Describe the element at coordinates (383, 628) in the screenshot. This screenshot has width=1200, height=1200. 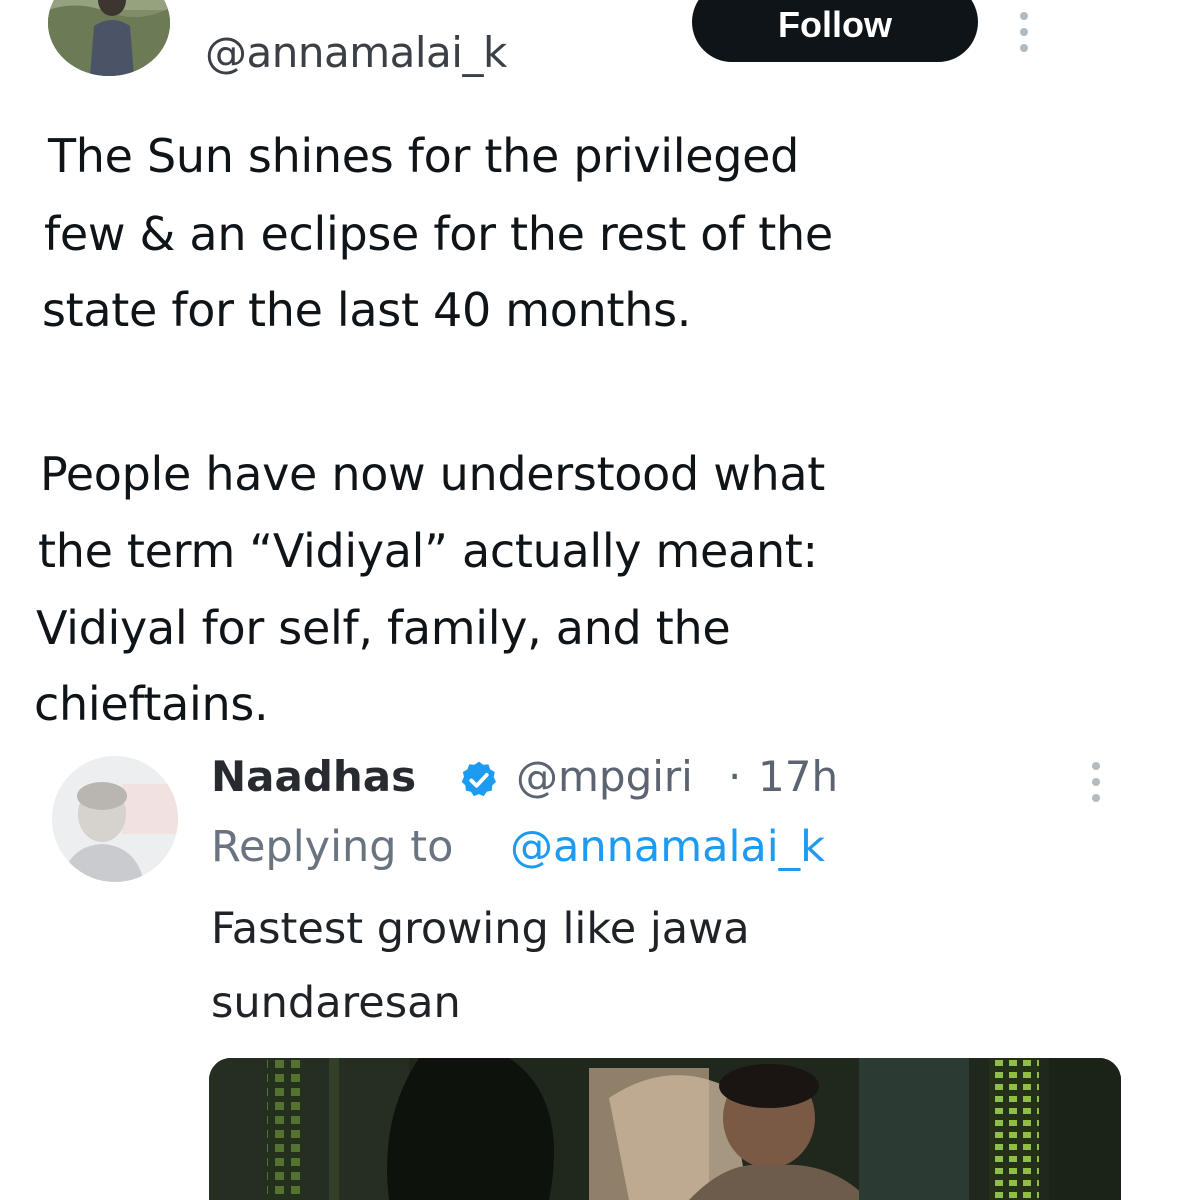
I see `tweet-text-line: Vidiyal for self, family, and the` at that location.